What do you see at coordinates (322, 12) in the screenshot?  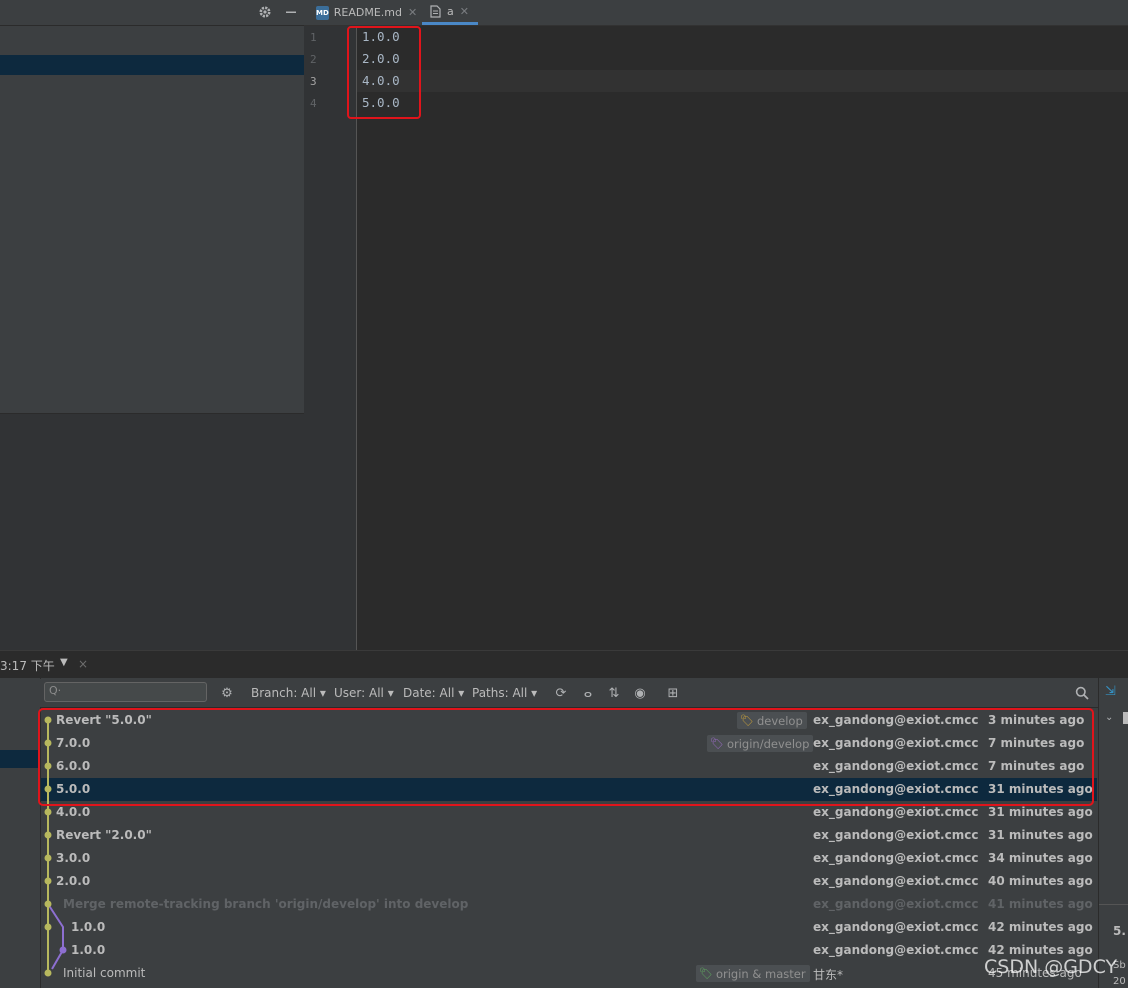 I see `markdown-file-icon: MD` at bounding box center [322, 12].